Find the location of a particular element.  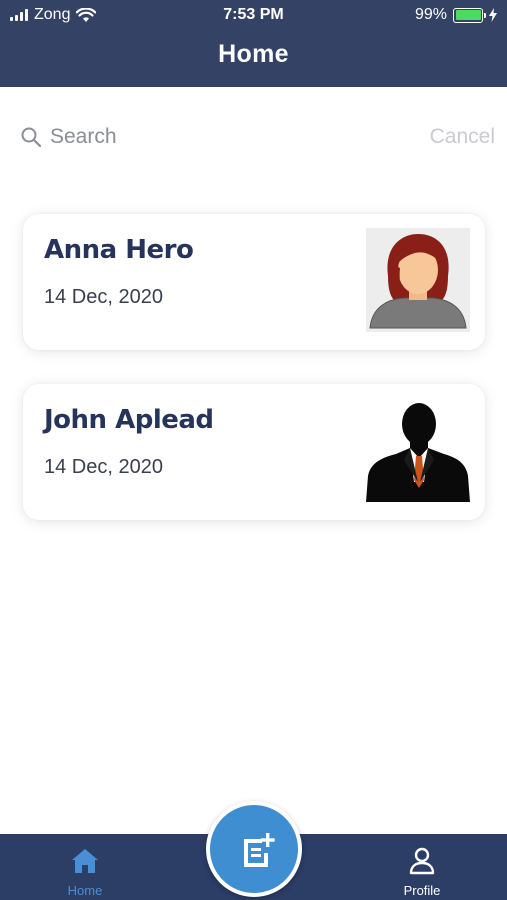

charging-icon is located at coordinates (493, 15).